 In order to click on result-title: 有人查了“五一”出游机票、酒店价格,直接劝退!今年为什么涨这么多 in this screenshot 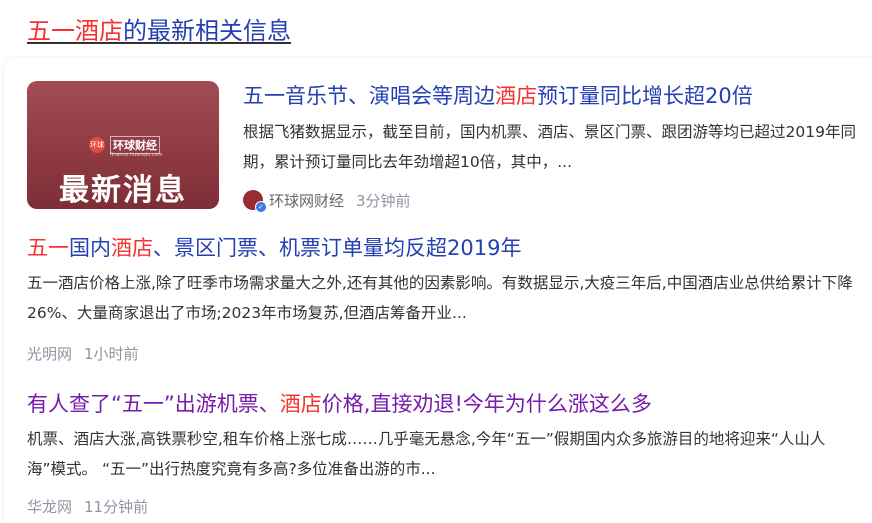, I will do `click(339, 403)`.